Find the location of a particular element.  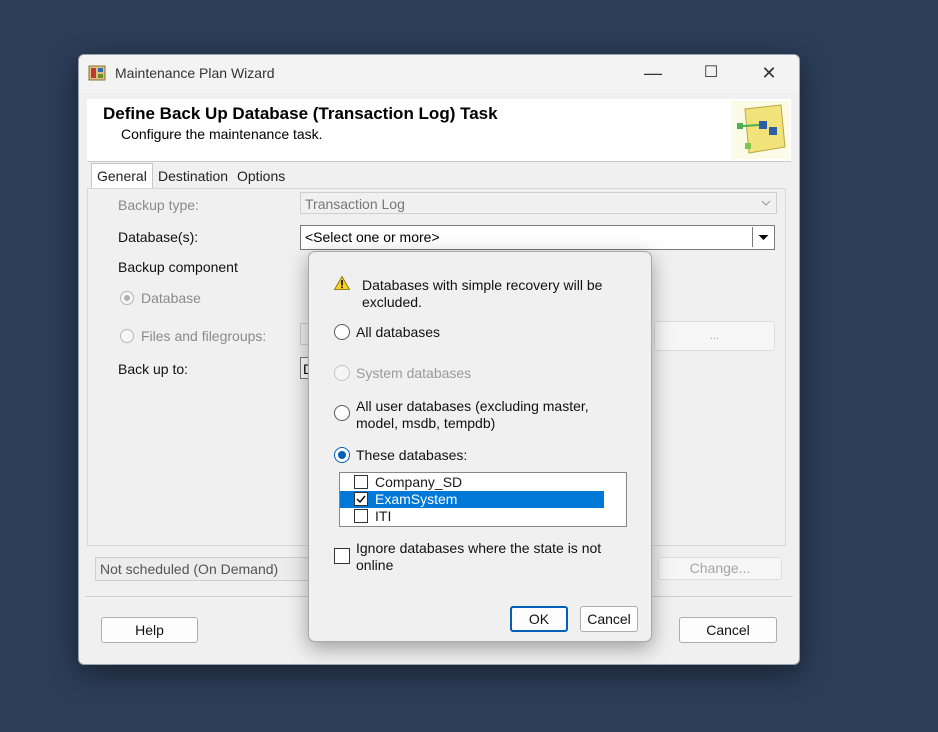

ignore-offline-checkbox is located at coordinates (342, 556).